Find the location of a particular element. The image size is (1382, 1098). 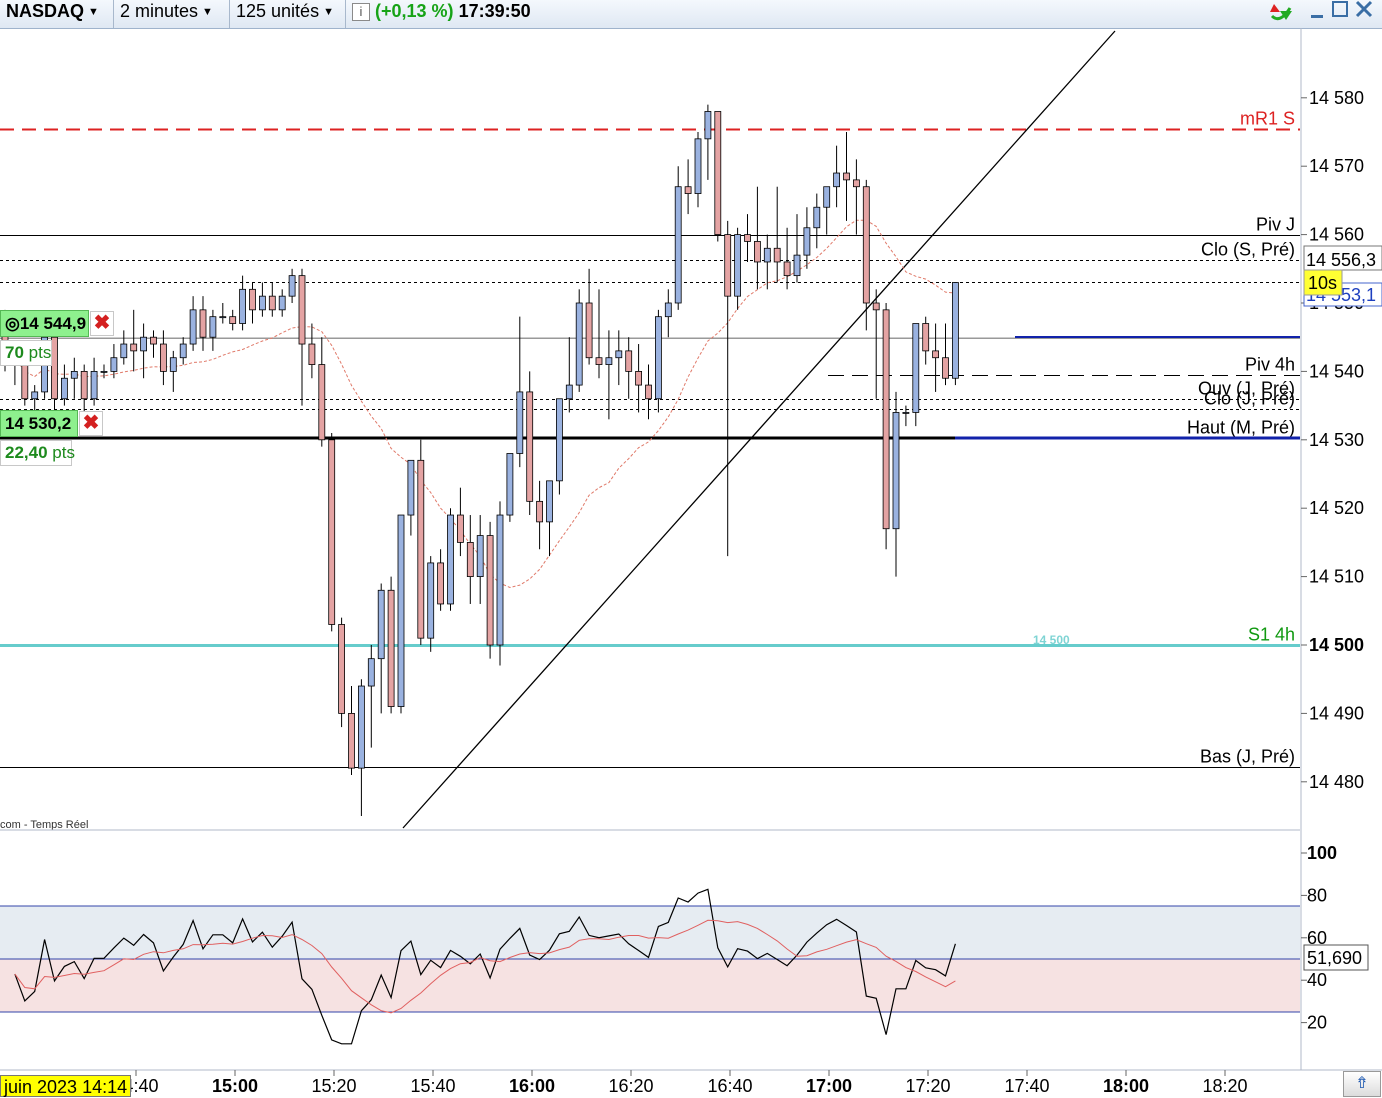

time-label-9: 17:40 is located at coordinates (1026, 1086).